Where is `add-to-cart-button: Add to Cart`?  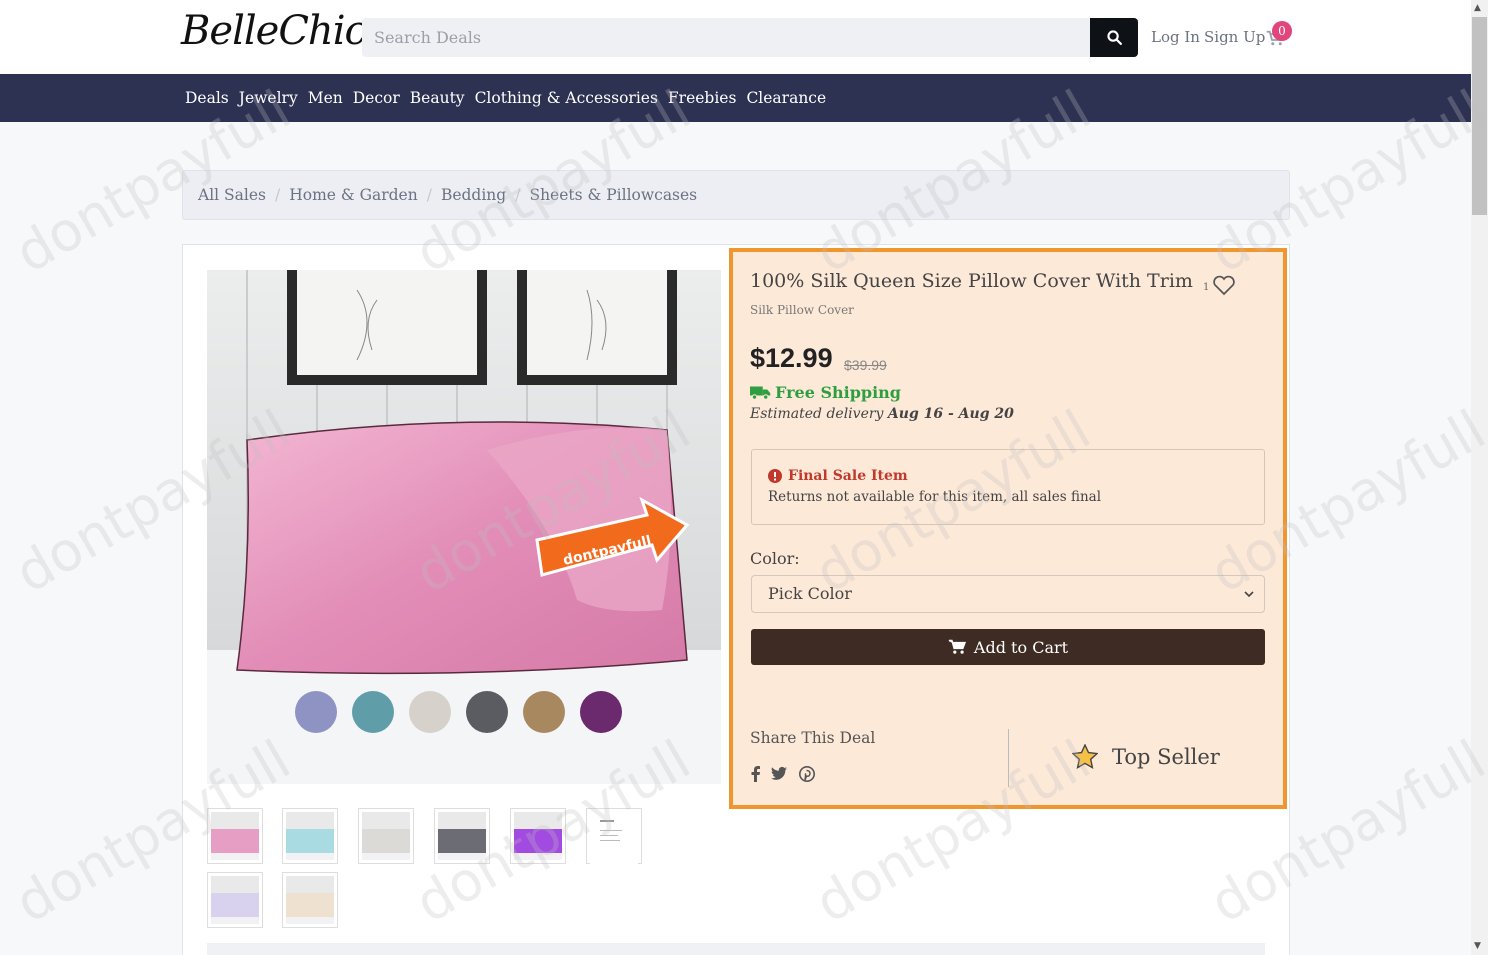 add-to-cart-button: Add to Cart is located at coordinates (1008, 647).